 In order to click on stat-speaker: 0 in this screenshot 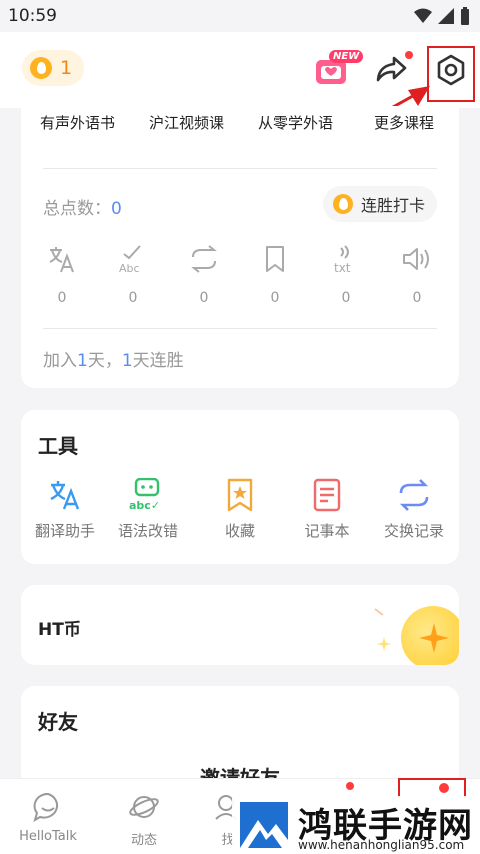, I will do `click(417, 275)`.